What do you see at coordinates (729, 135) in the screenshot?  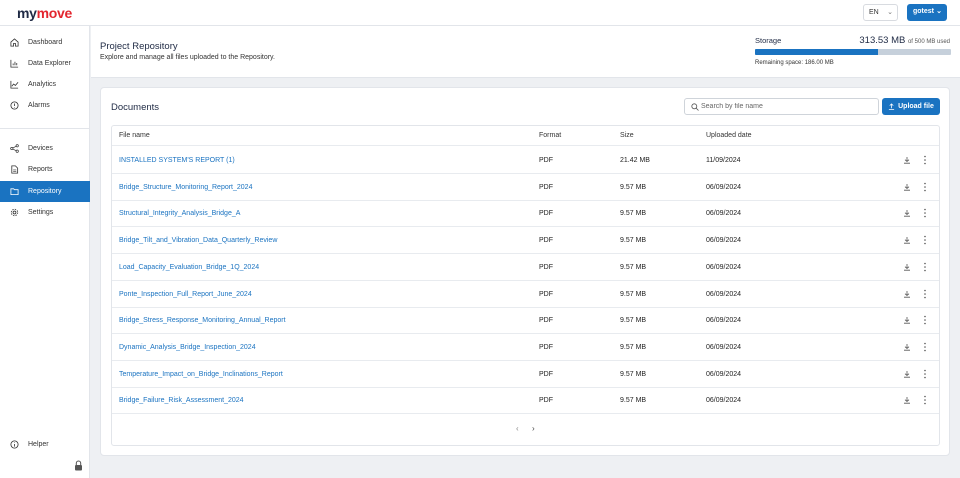 I see `column-header-uploaded-date: Uploaded date` at bounding box center [729, 135].